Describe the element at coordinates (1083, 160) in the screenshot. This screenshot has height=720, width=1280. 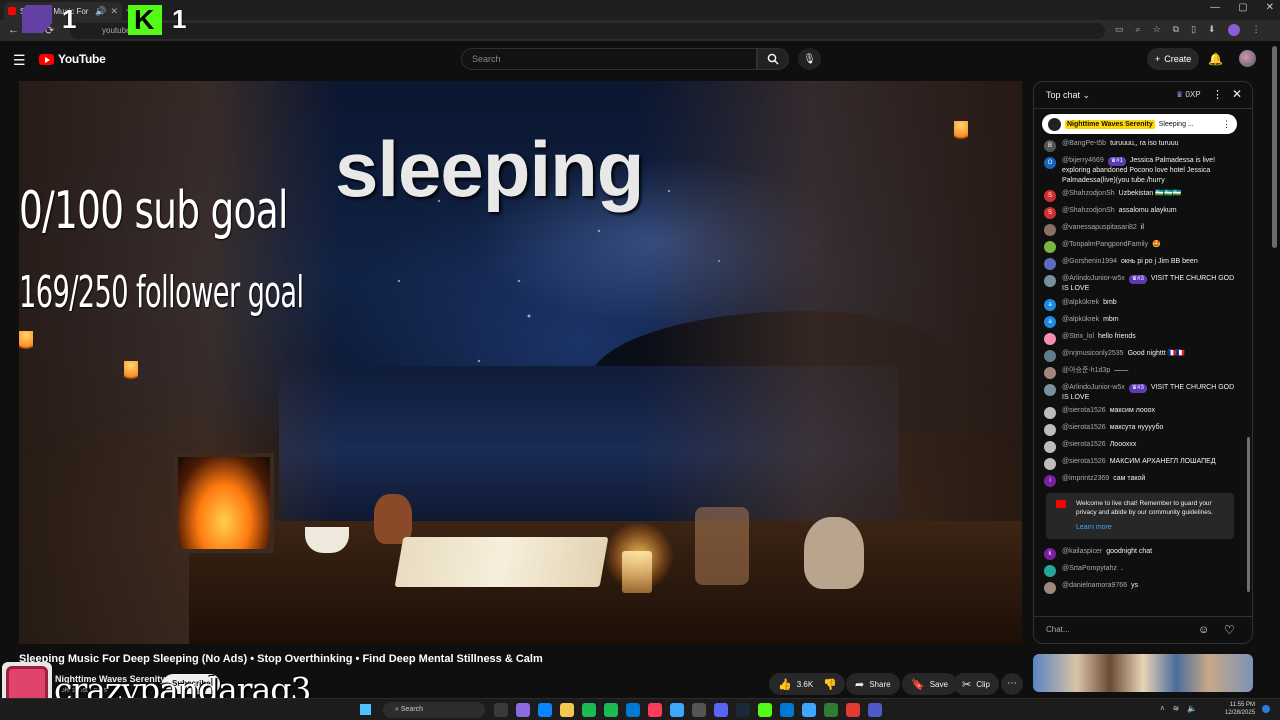
I see `chat-author: @bijerry4669` at that location.